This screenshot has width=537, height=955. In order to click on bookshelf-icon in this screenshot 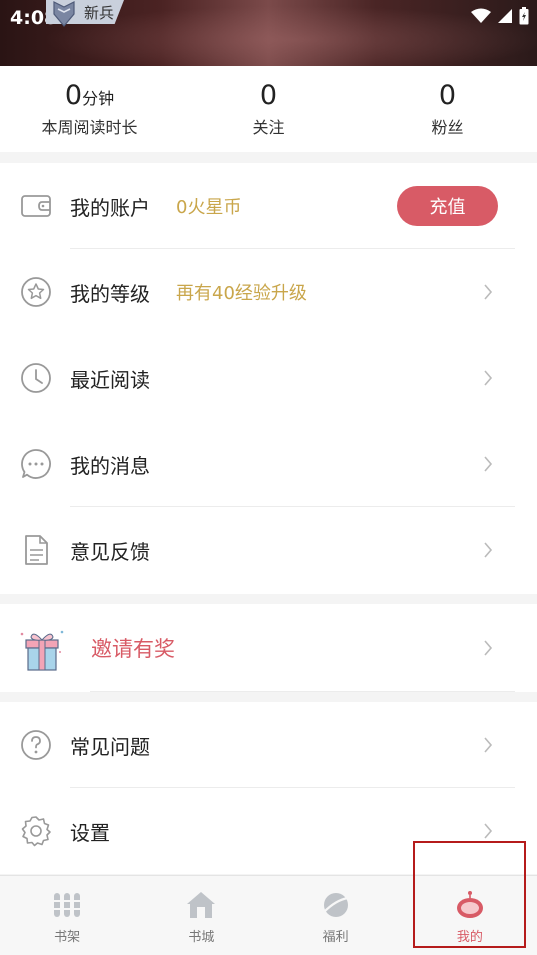, I will do `click(67, 905)`.